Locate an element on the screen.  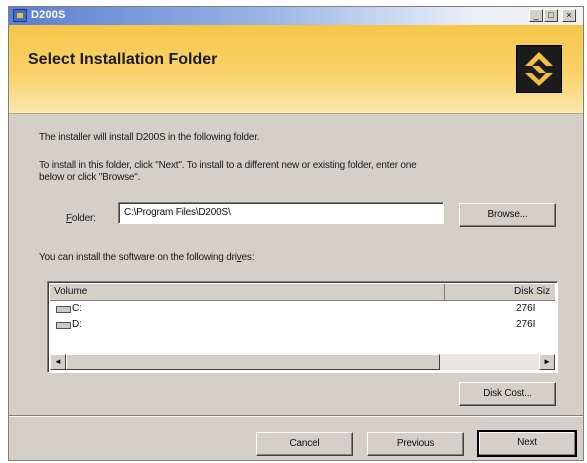
volume-name: C: is located at coordinates (77, 308).